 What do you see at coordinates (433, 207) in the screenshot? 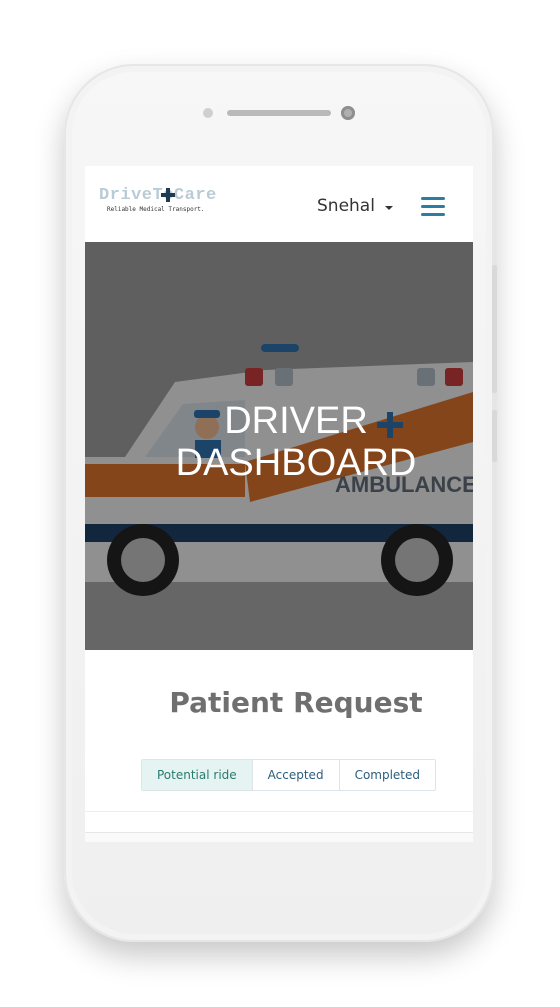
I see `hamburger-icon` at bounding box center [433, 207].